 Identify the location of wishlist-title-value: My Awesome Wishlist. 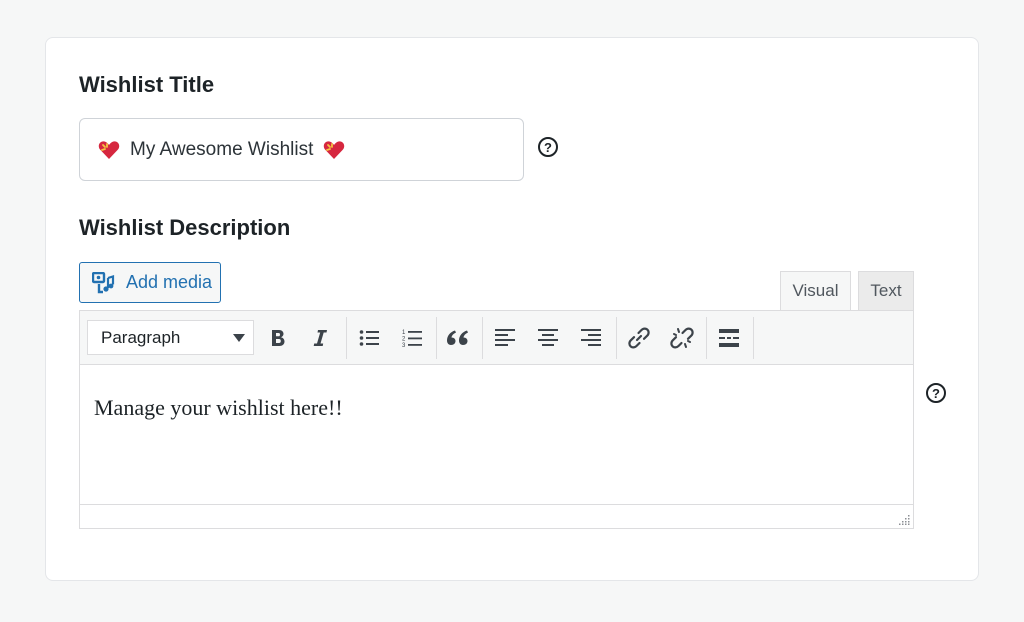
(222, 149).